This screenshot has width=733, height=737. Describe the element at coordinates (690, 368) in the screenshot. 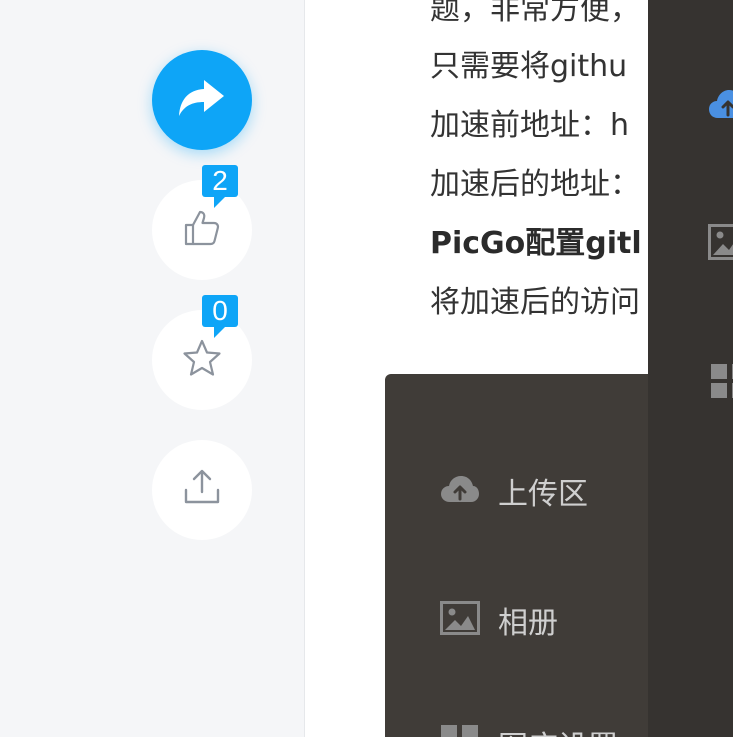

I see `embedded-screenshot-sidebar` at that location.